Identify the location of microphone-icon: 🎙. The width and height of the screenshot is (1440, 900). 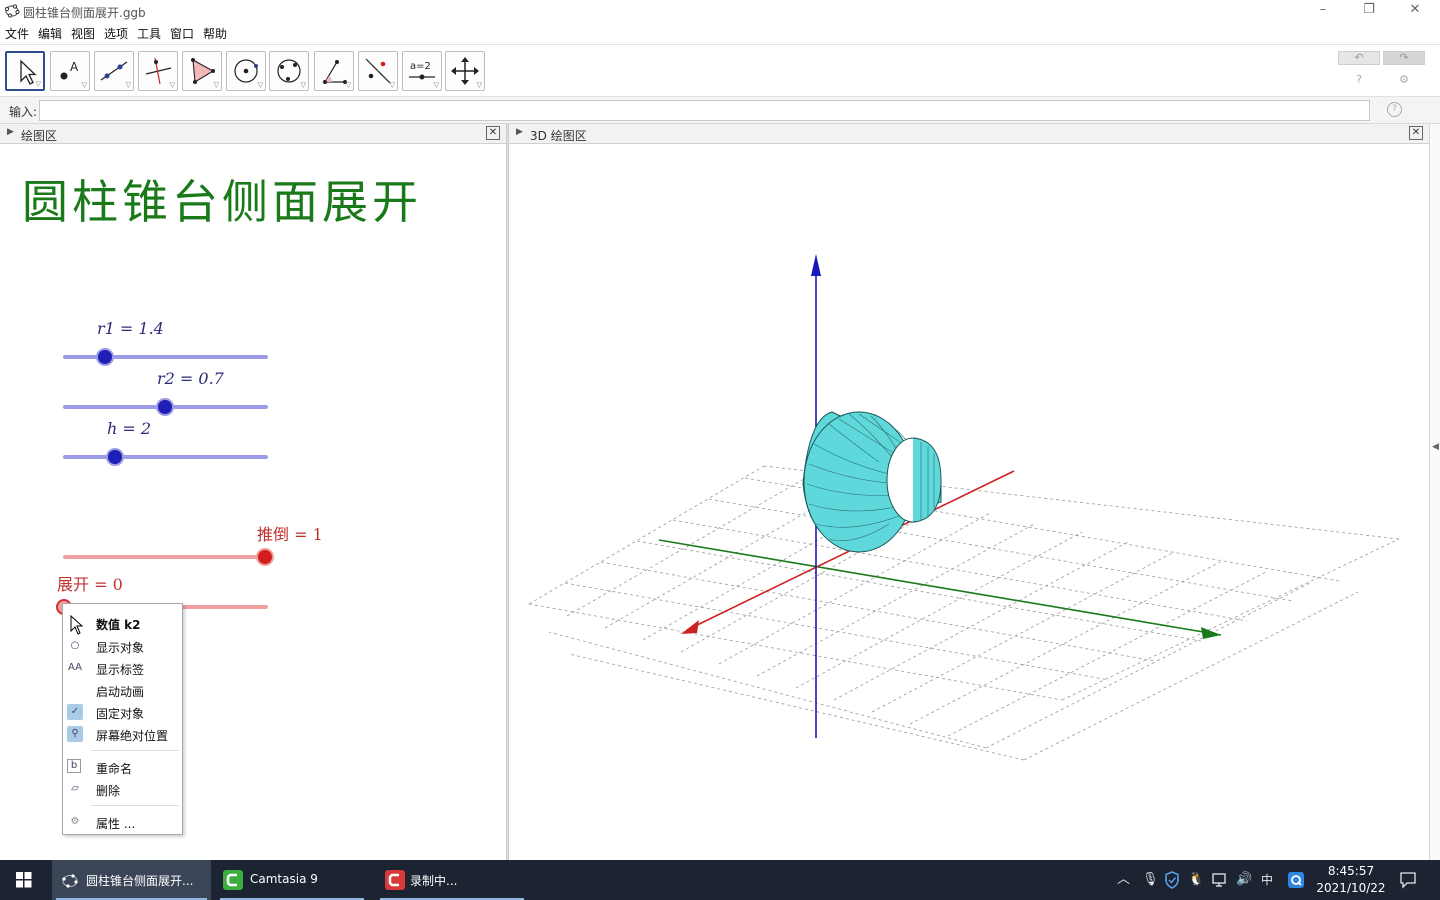
(1150, 880).